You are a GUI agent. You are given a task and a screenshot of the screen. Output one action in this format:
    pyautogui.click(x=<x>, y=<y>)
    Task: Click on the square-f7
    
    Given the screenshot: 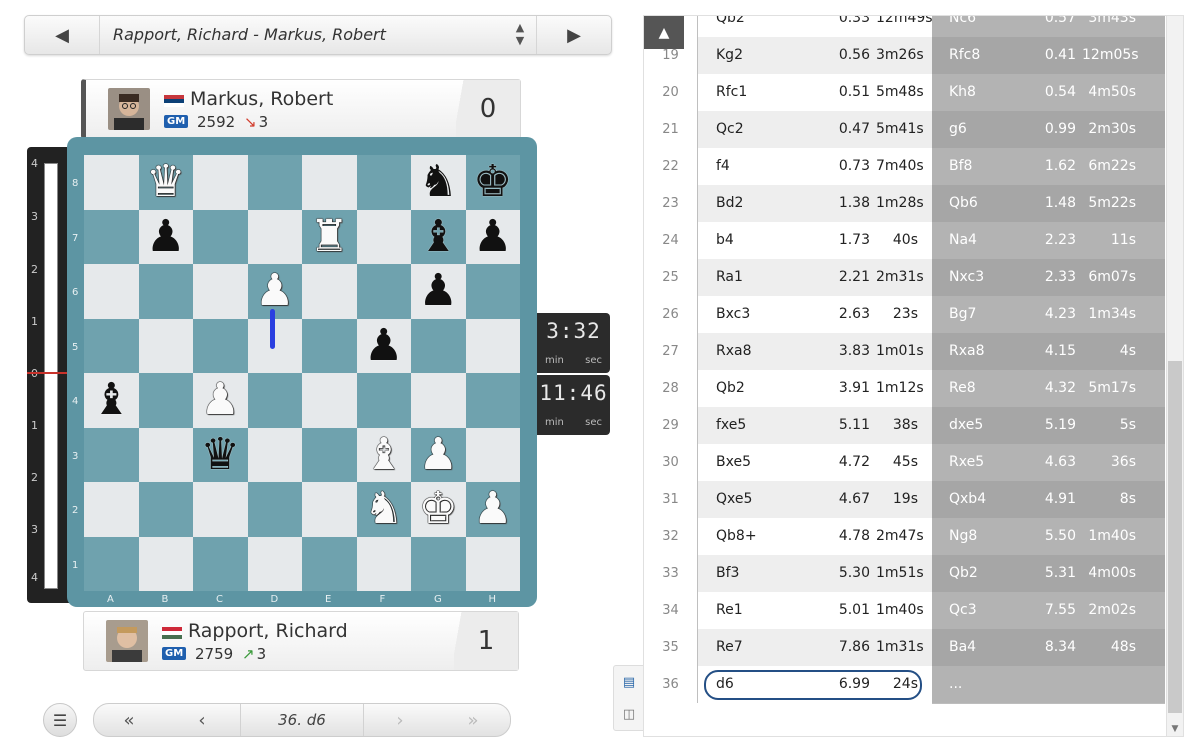 What is the action you would take?
    pyautogui.click(x=383, y=236)
    